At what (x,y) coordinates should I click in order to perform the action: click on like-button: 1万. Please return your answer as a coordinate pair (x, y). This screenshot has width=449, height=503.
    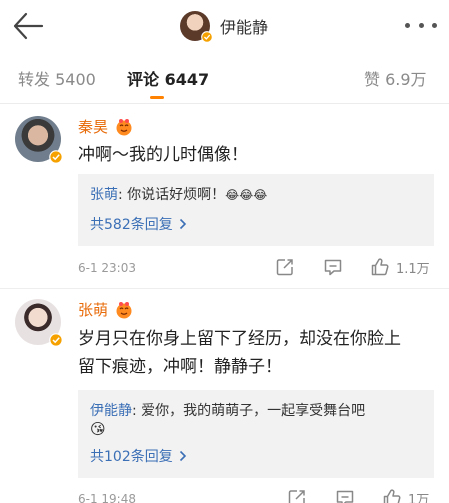
    Looking at the image, I should click on (405, 495).